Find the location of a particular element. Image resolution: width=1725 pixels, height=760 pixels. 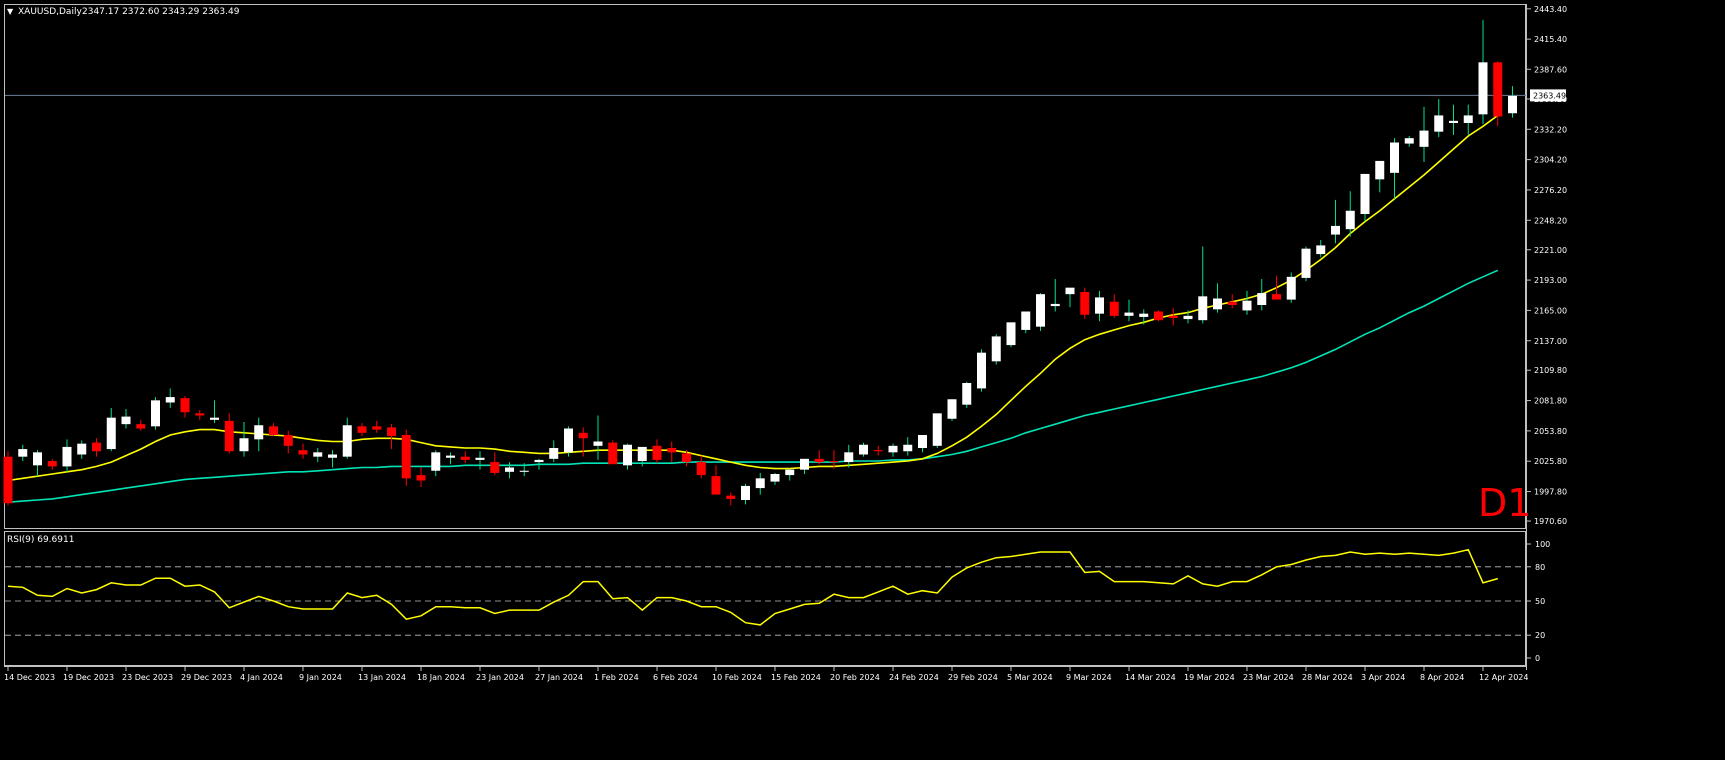

time-tick-label: 8 Apr 2024 is located at coordinates (1442, 677).